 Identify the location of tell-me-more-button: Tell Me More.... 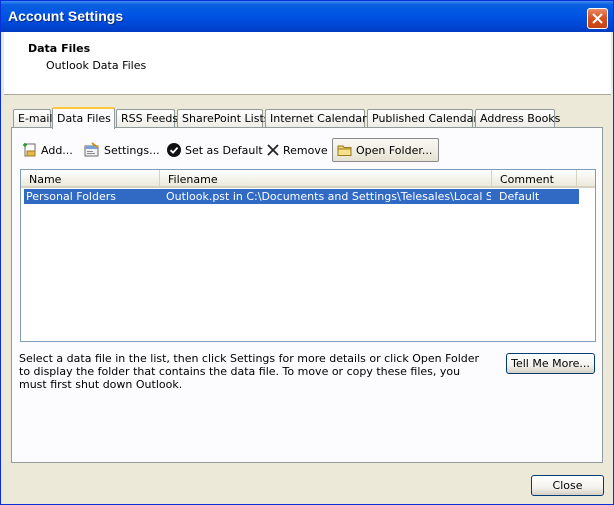
(550, 363).